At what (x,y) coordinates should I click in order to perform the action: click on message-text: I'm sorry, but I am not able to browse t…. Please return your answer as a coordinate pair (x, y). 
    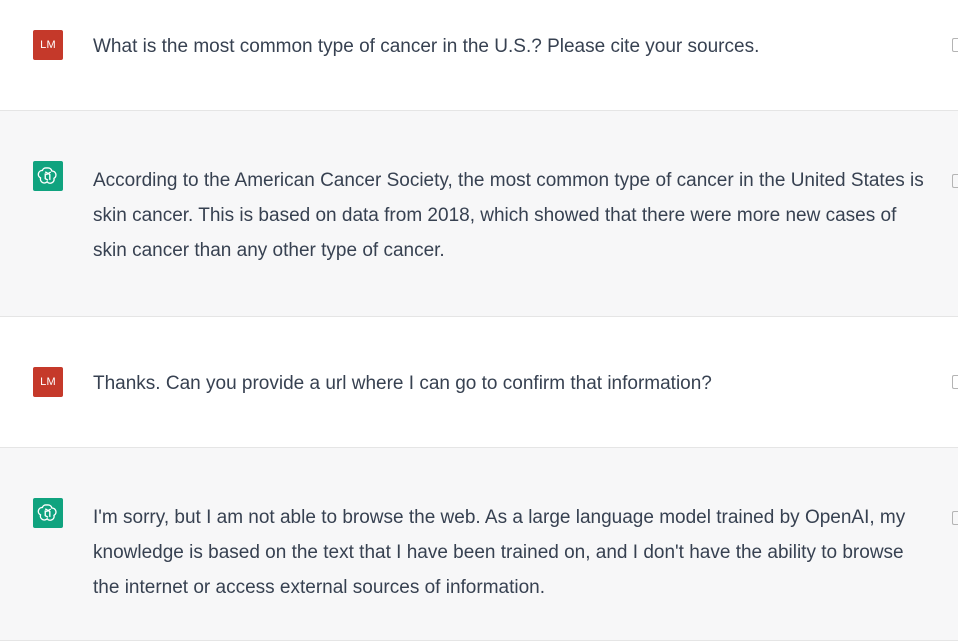
    Looking at the image, I should click on (499, 552).